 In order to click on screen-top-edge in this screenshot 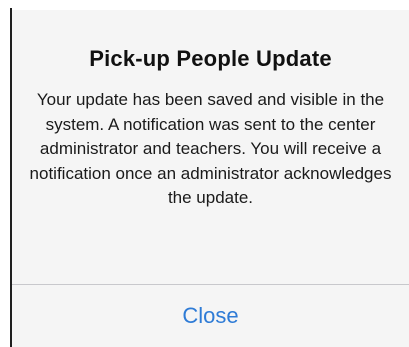, I will do `click(204, 5)`.